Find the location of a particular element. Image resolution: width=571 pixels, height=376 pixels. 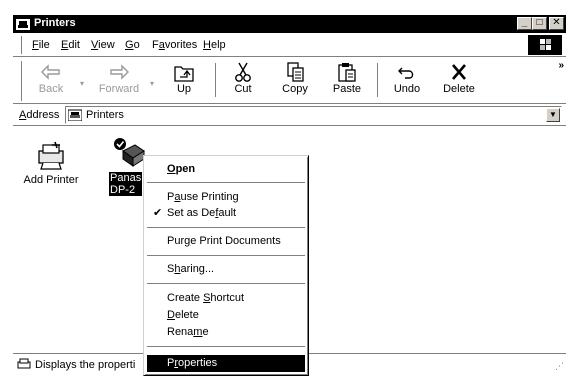

address-label: Address is located at coordinates (39, 115).